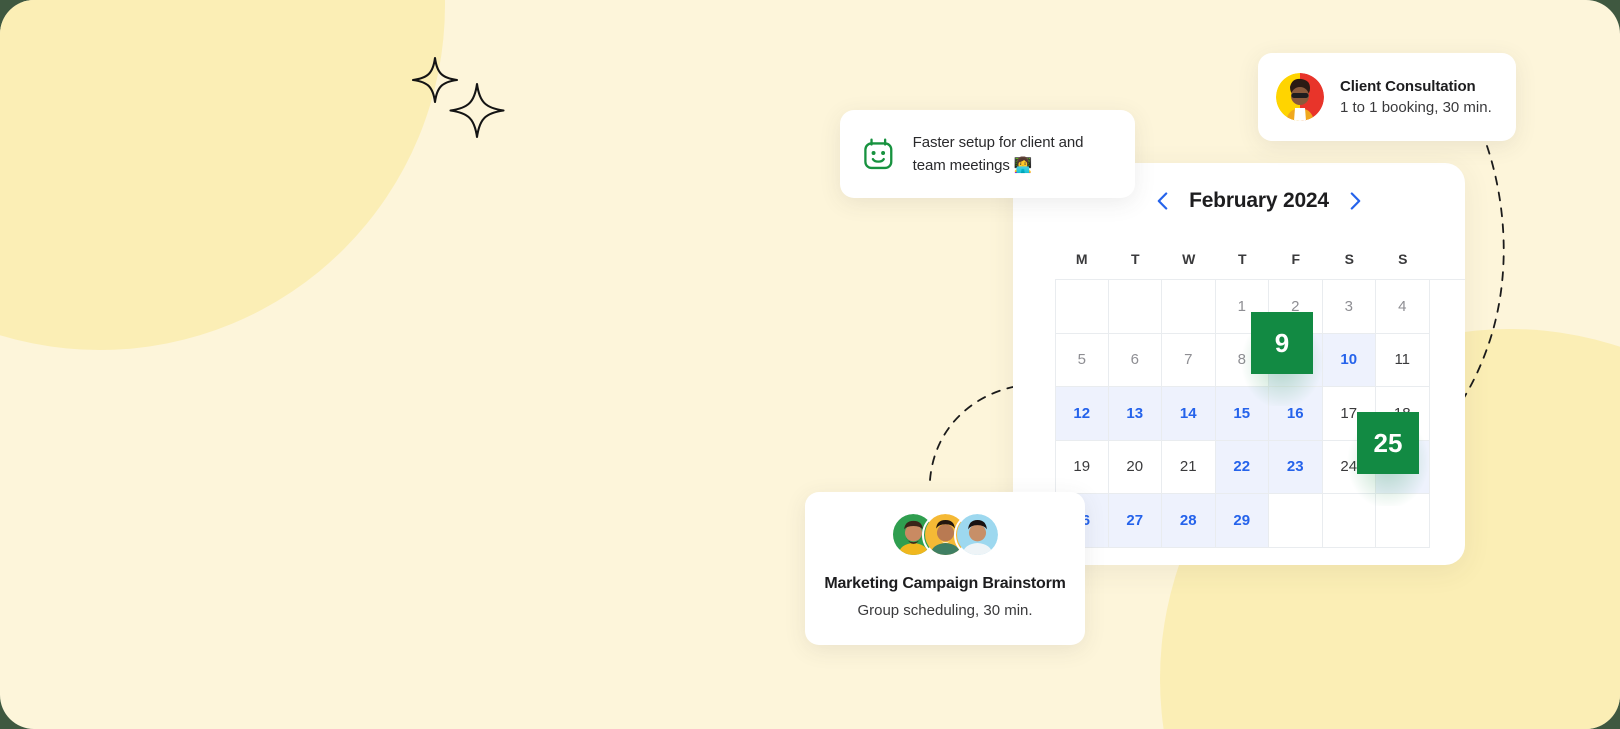 The width and height of the screenshot is (1620, 729). I want to click on chevron-right-icon, so click(1356, 201).